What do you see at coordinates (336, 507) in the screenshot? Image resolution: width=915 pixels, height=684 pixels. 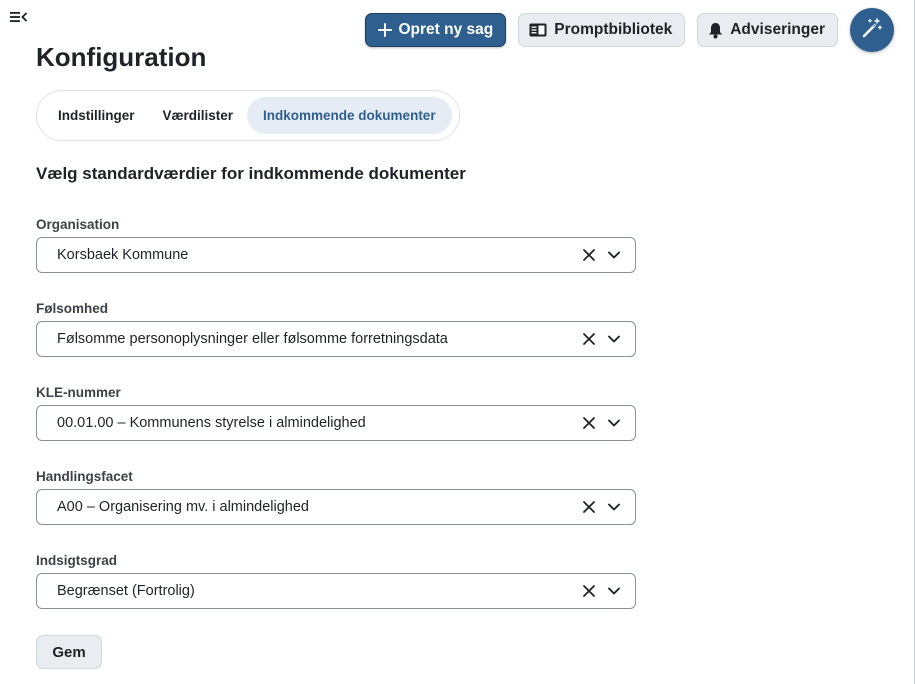 I see `action-facet-select: A00 – Organisering mv. i almindelighed` at bounding box center [336, 507].